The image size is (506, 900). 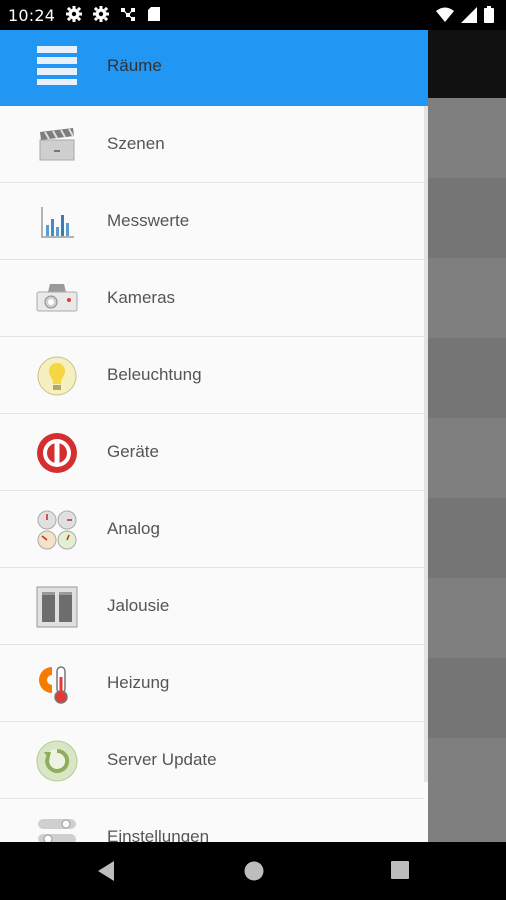 What do you see at coordinates (138, 682) in the screenshot?
I see `drawer-item-label: Heizung` at bounding box center [138, 682].